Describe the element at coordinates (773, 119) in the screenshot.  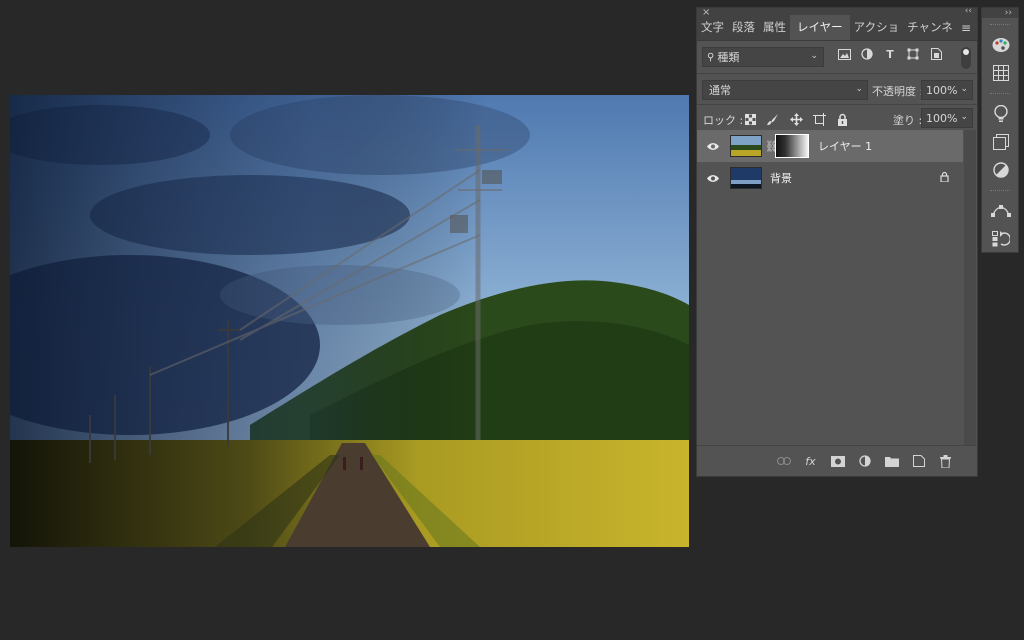
I see `lock-image-pixels-icon` at that location.